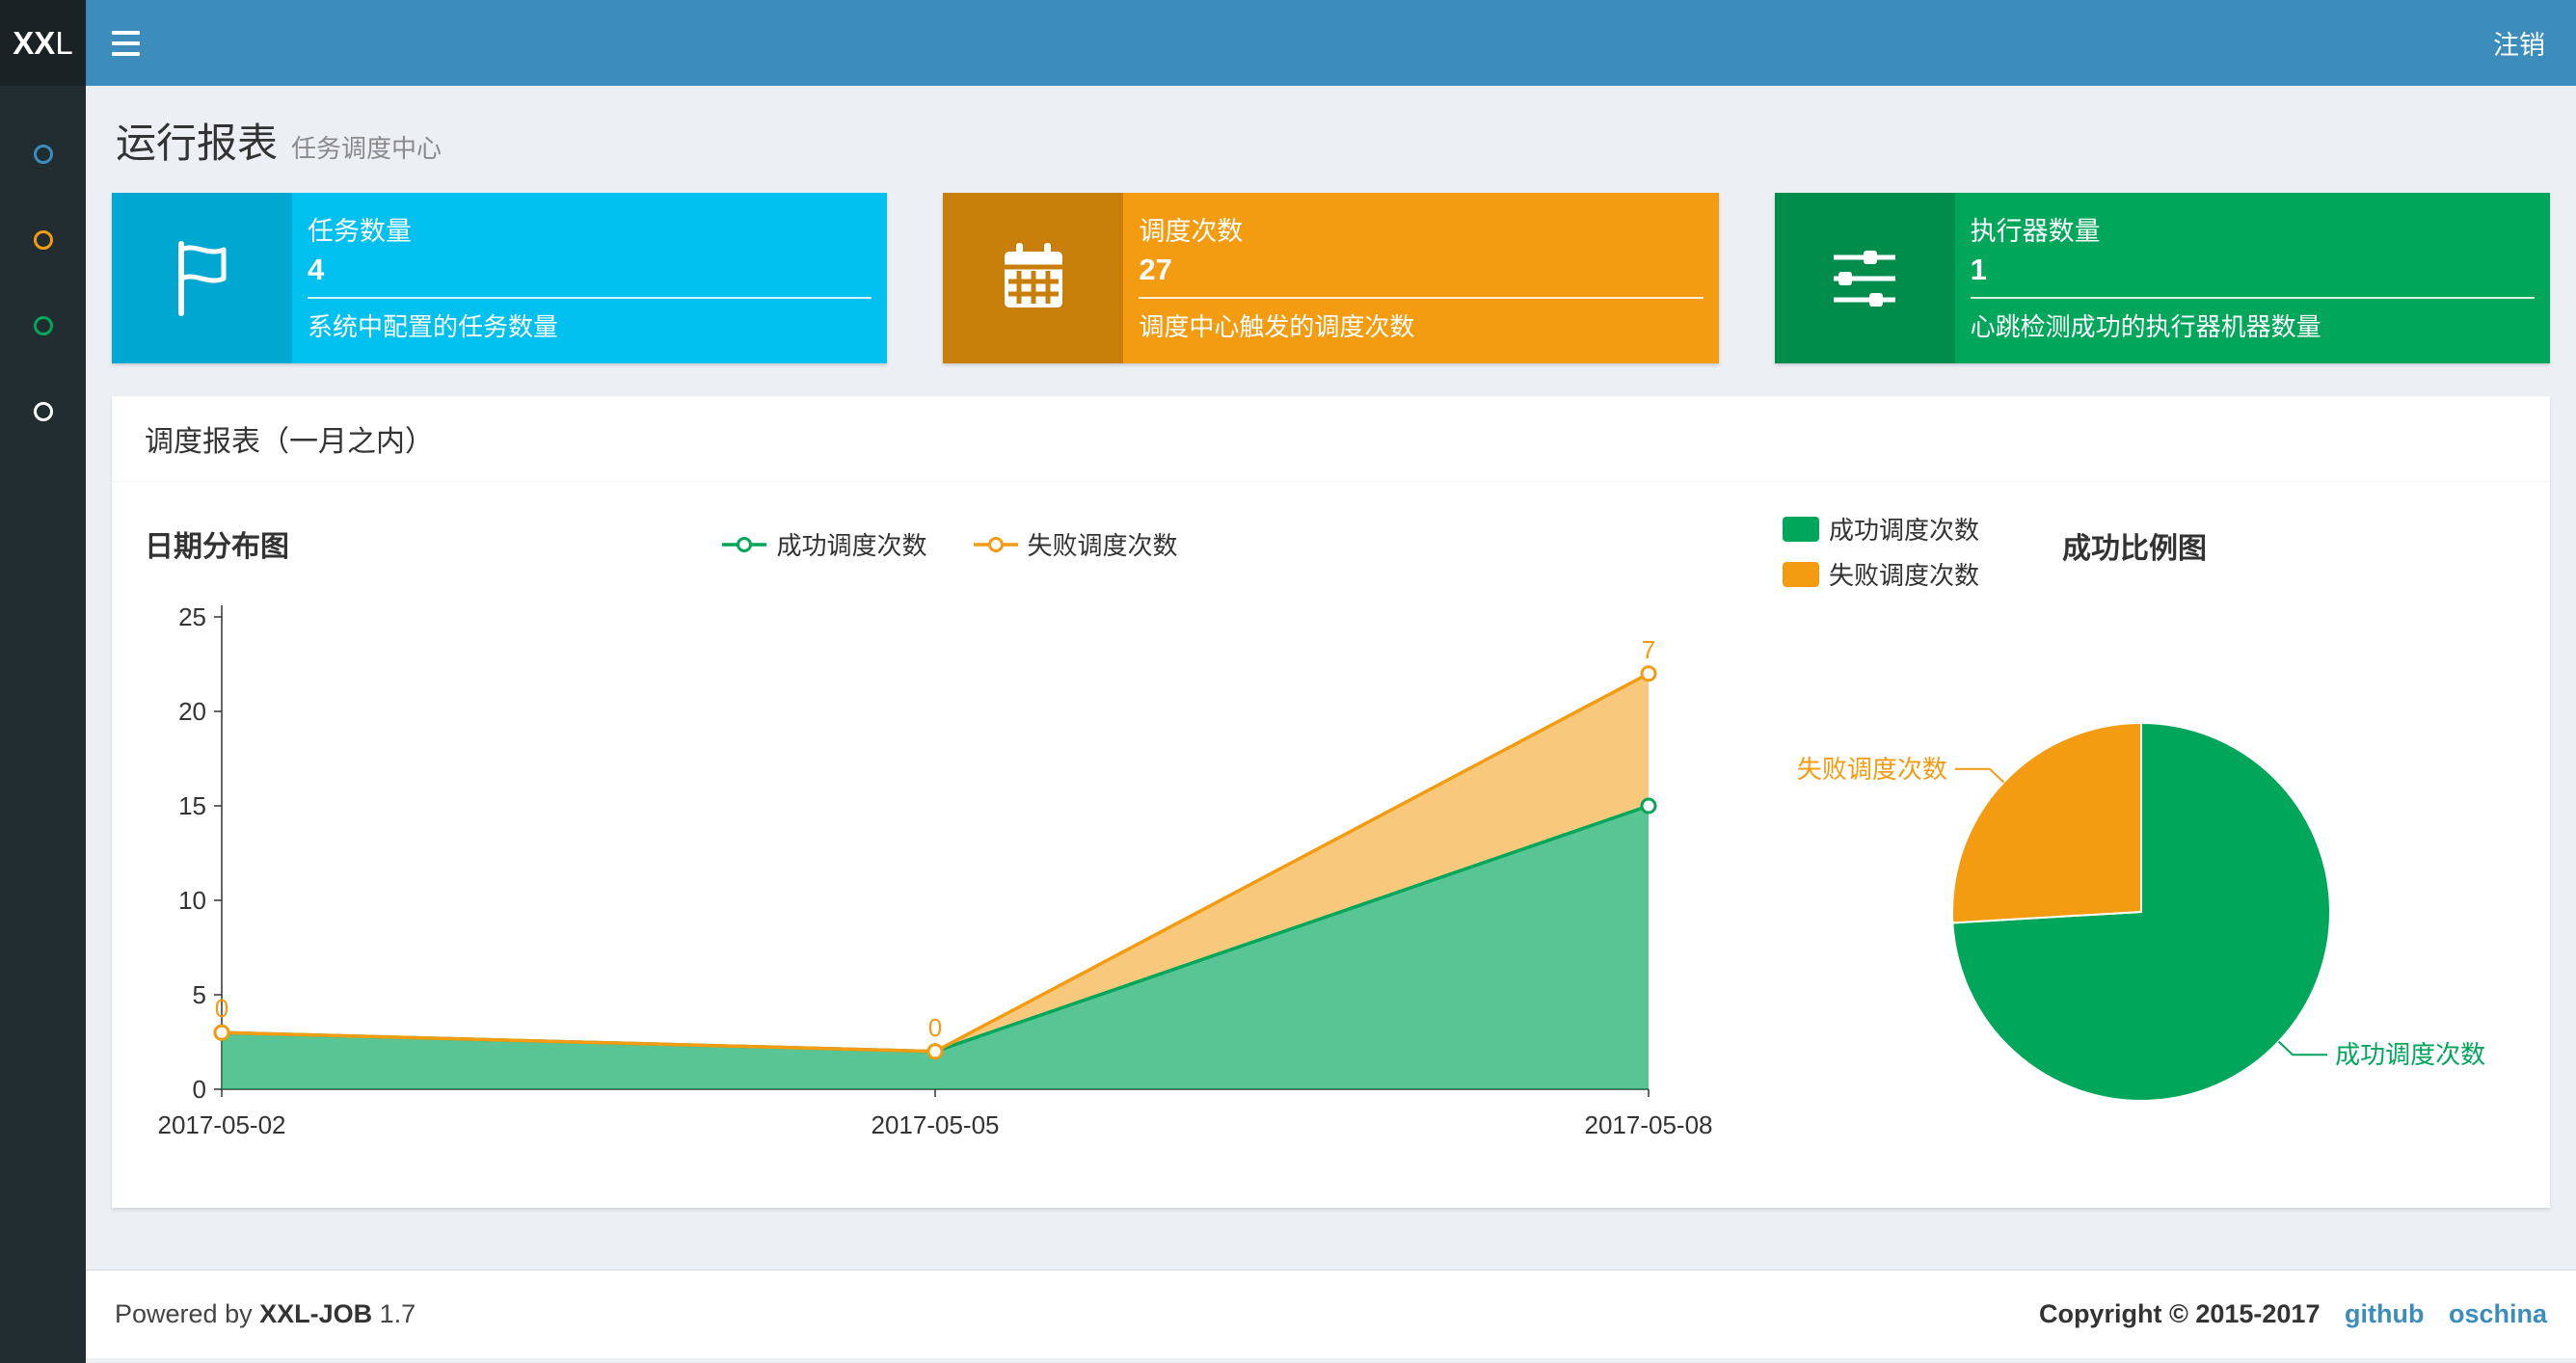  I want to click on info-box-jobs: 任务数量 4 系统中配置的任务数量, so click(500, 278).